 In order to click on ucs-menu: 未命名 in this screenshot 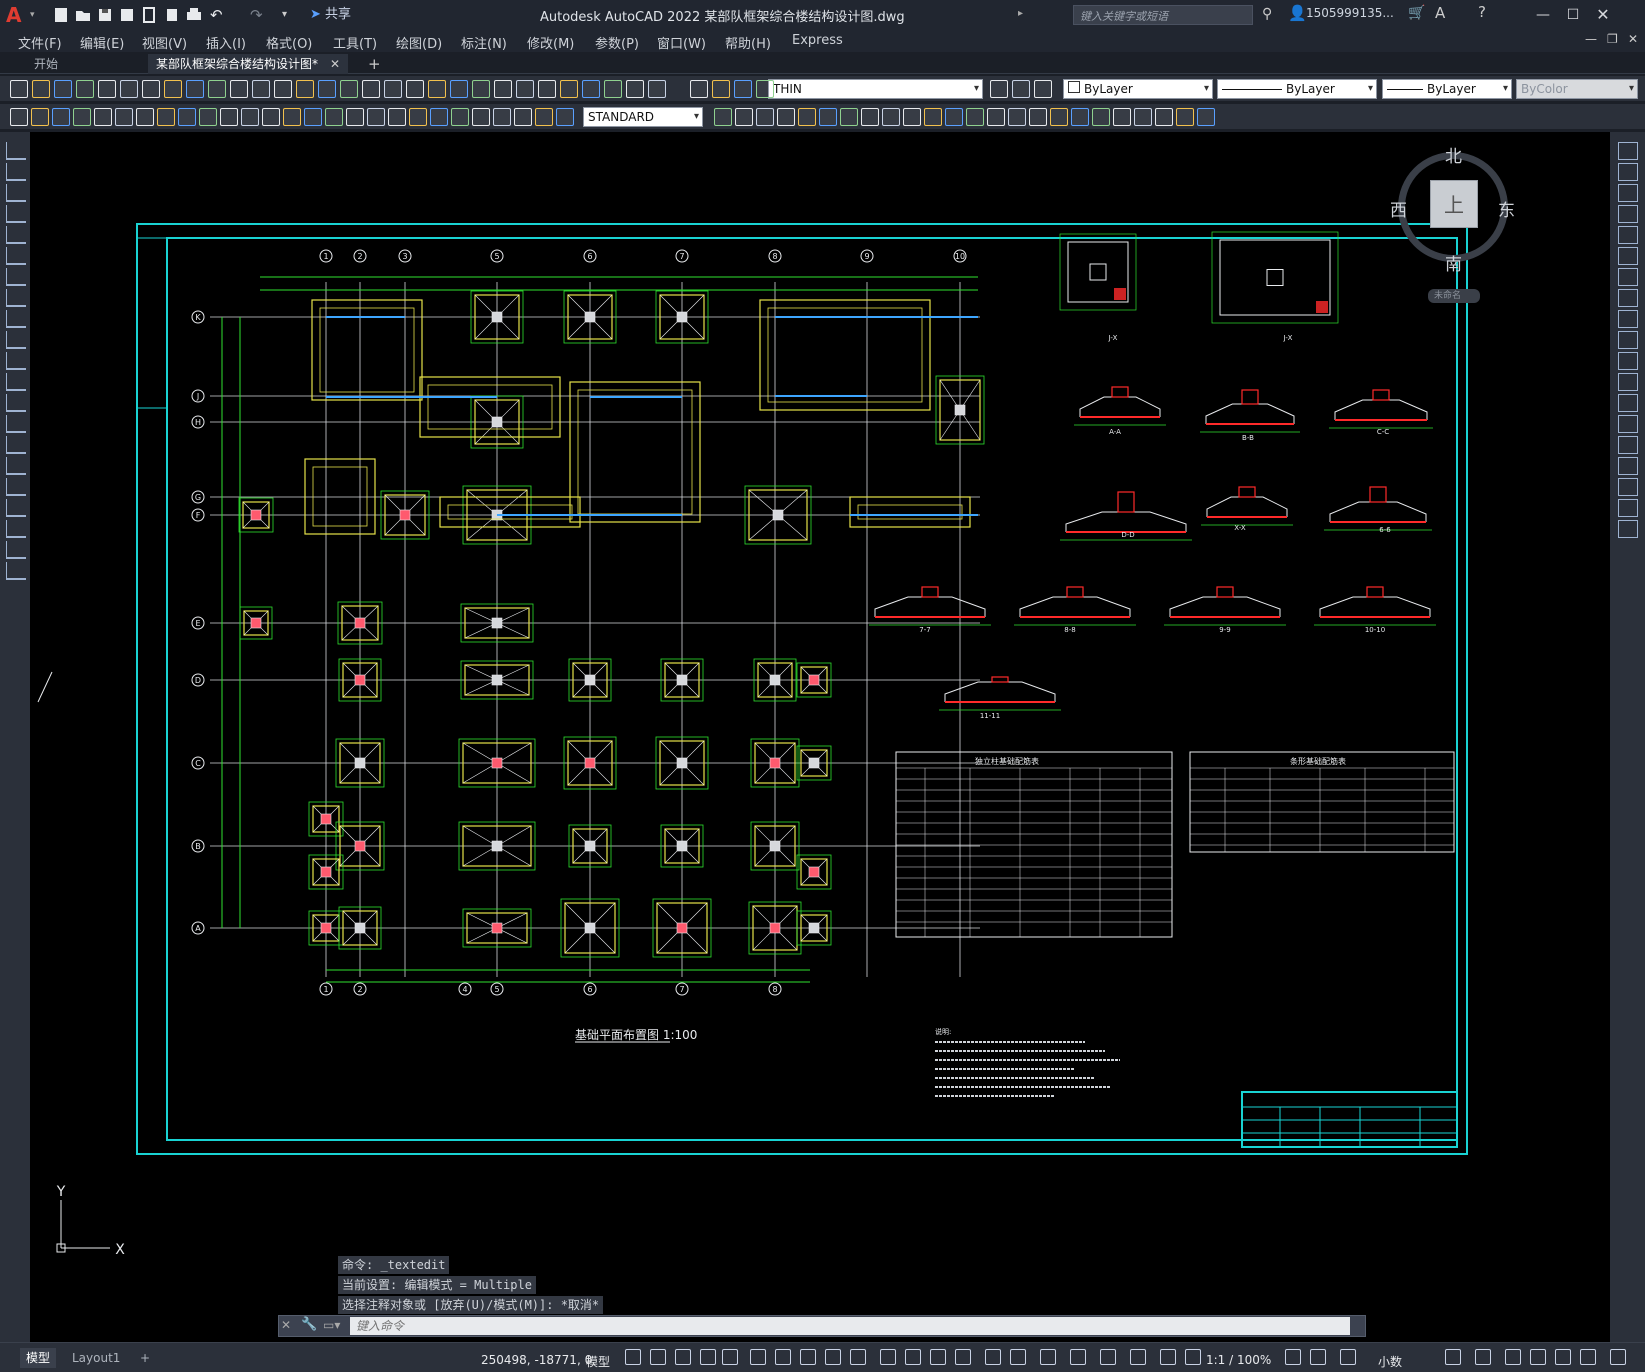, I will do `click(1454, 296)`.